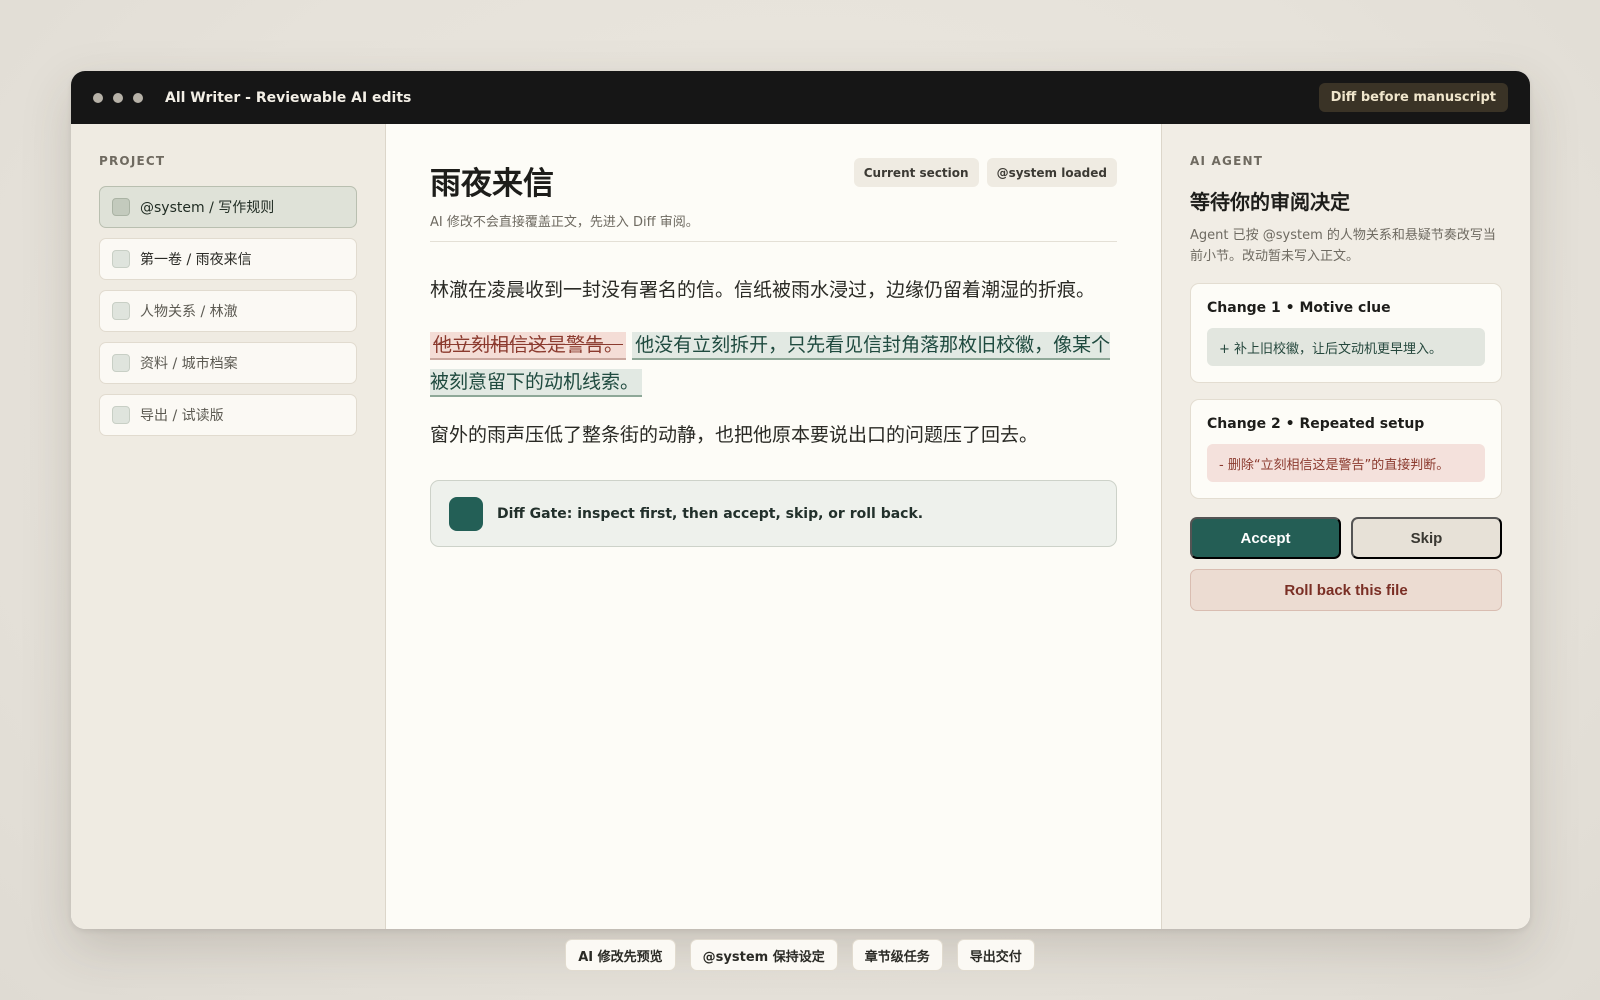 This screenshot has height=1000, width=1600. I want to click on current-section-chip: Current section, so click(916, 172).